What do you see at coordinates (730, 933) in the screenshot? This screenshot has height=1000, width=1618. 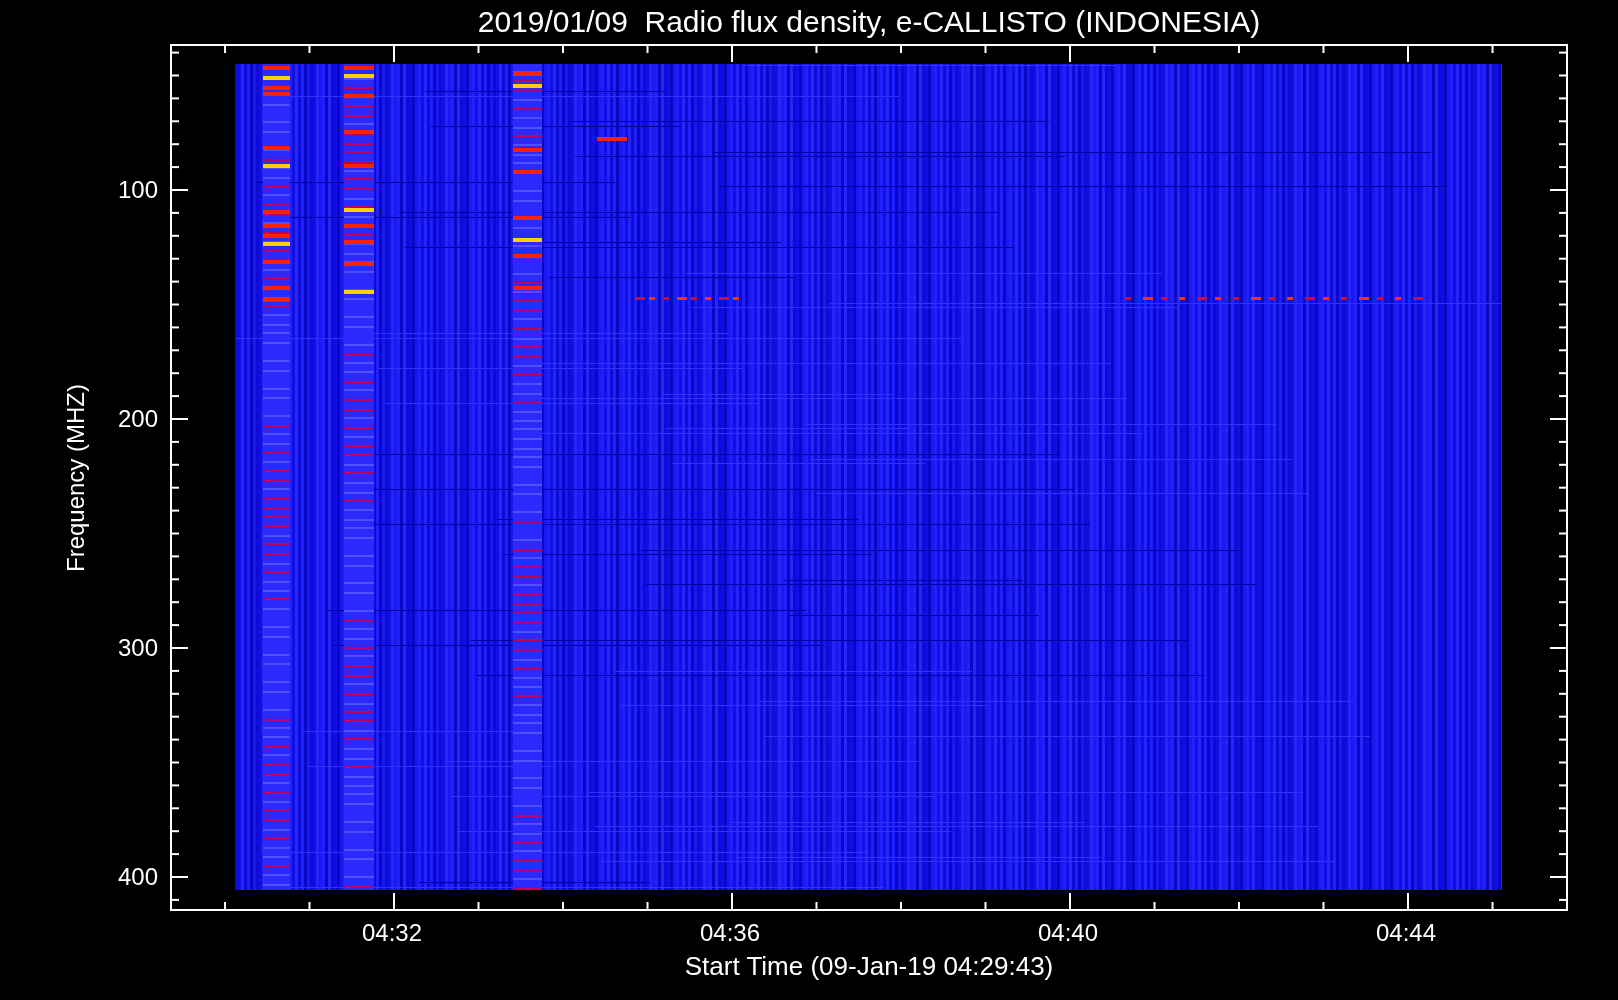 I see `x-tick-label: 04:36` at bounding box center [730, 933].